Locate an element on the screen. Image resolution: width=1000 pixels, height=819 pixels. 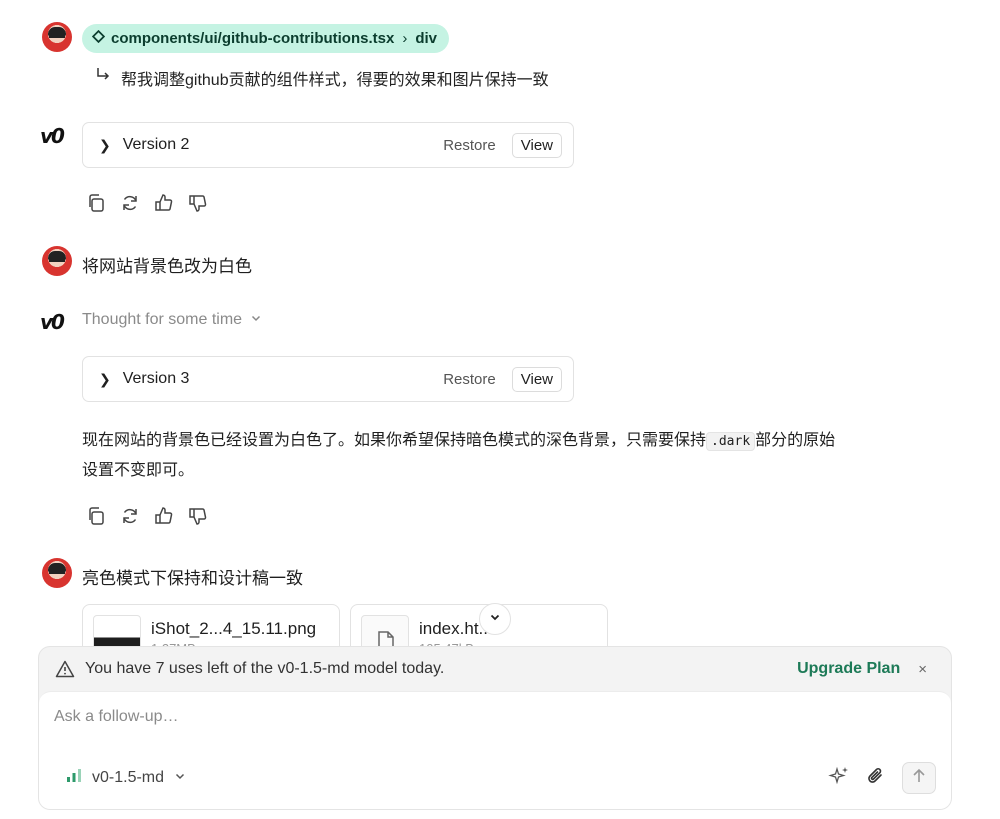
thought-label: Thought for some time is located at coordinates (162, 319).